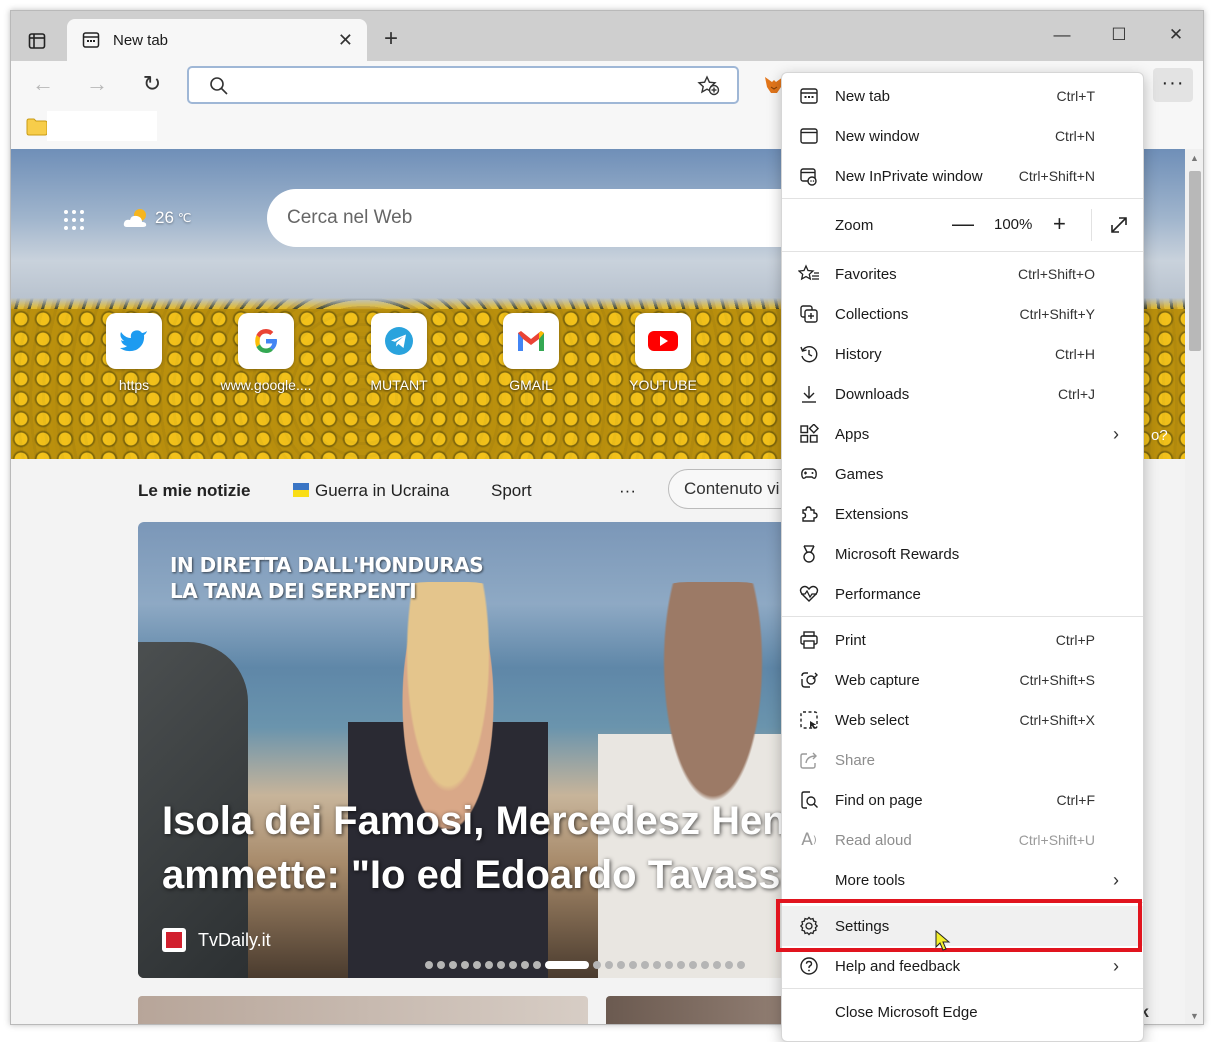 Image resolution: width=1221 pixels, height=1042 pixels. I want to click on scroll-down-arrow-icon: ▼, so click(1194, 1016).